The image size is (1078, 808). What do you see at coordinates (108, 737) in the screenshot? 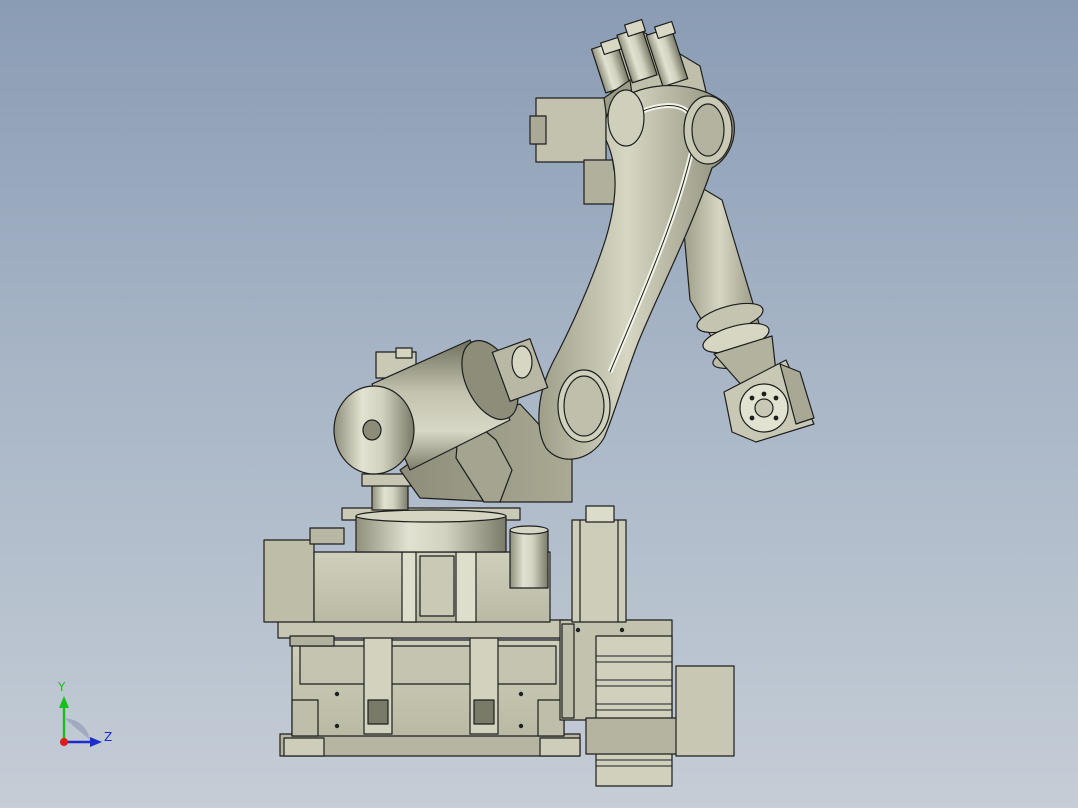
I see `z-axis-label: Z` at bounding box center [108, 737].